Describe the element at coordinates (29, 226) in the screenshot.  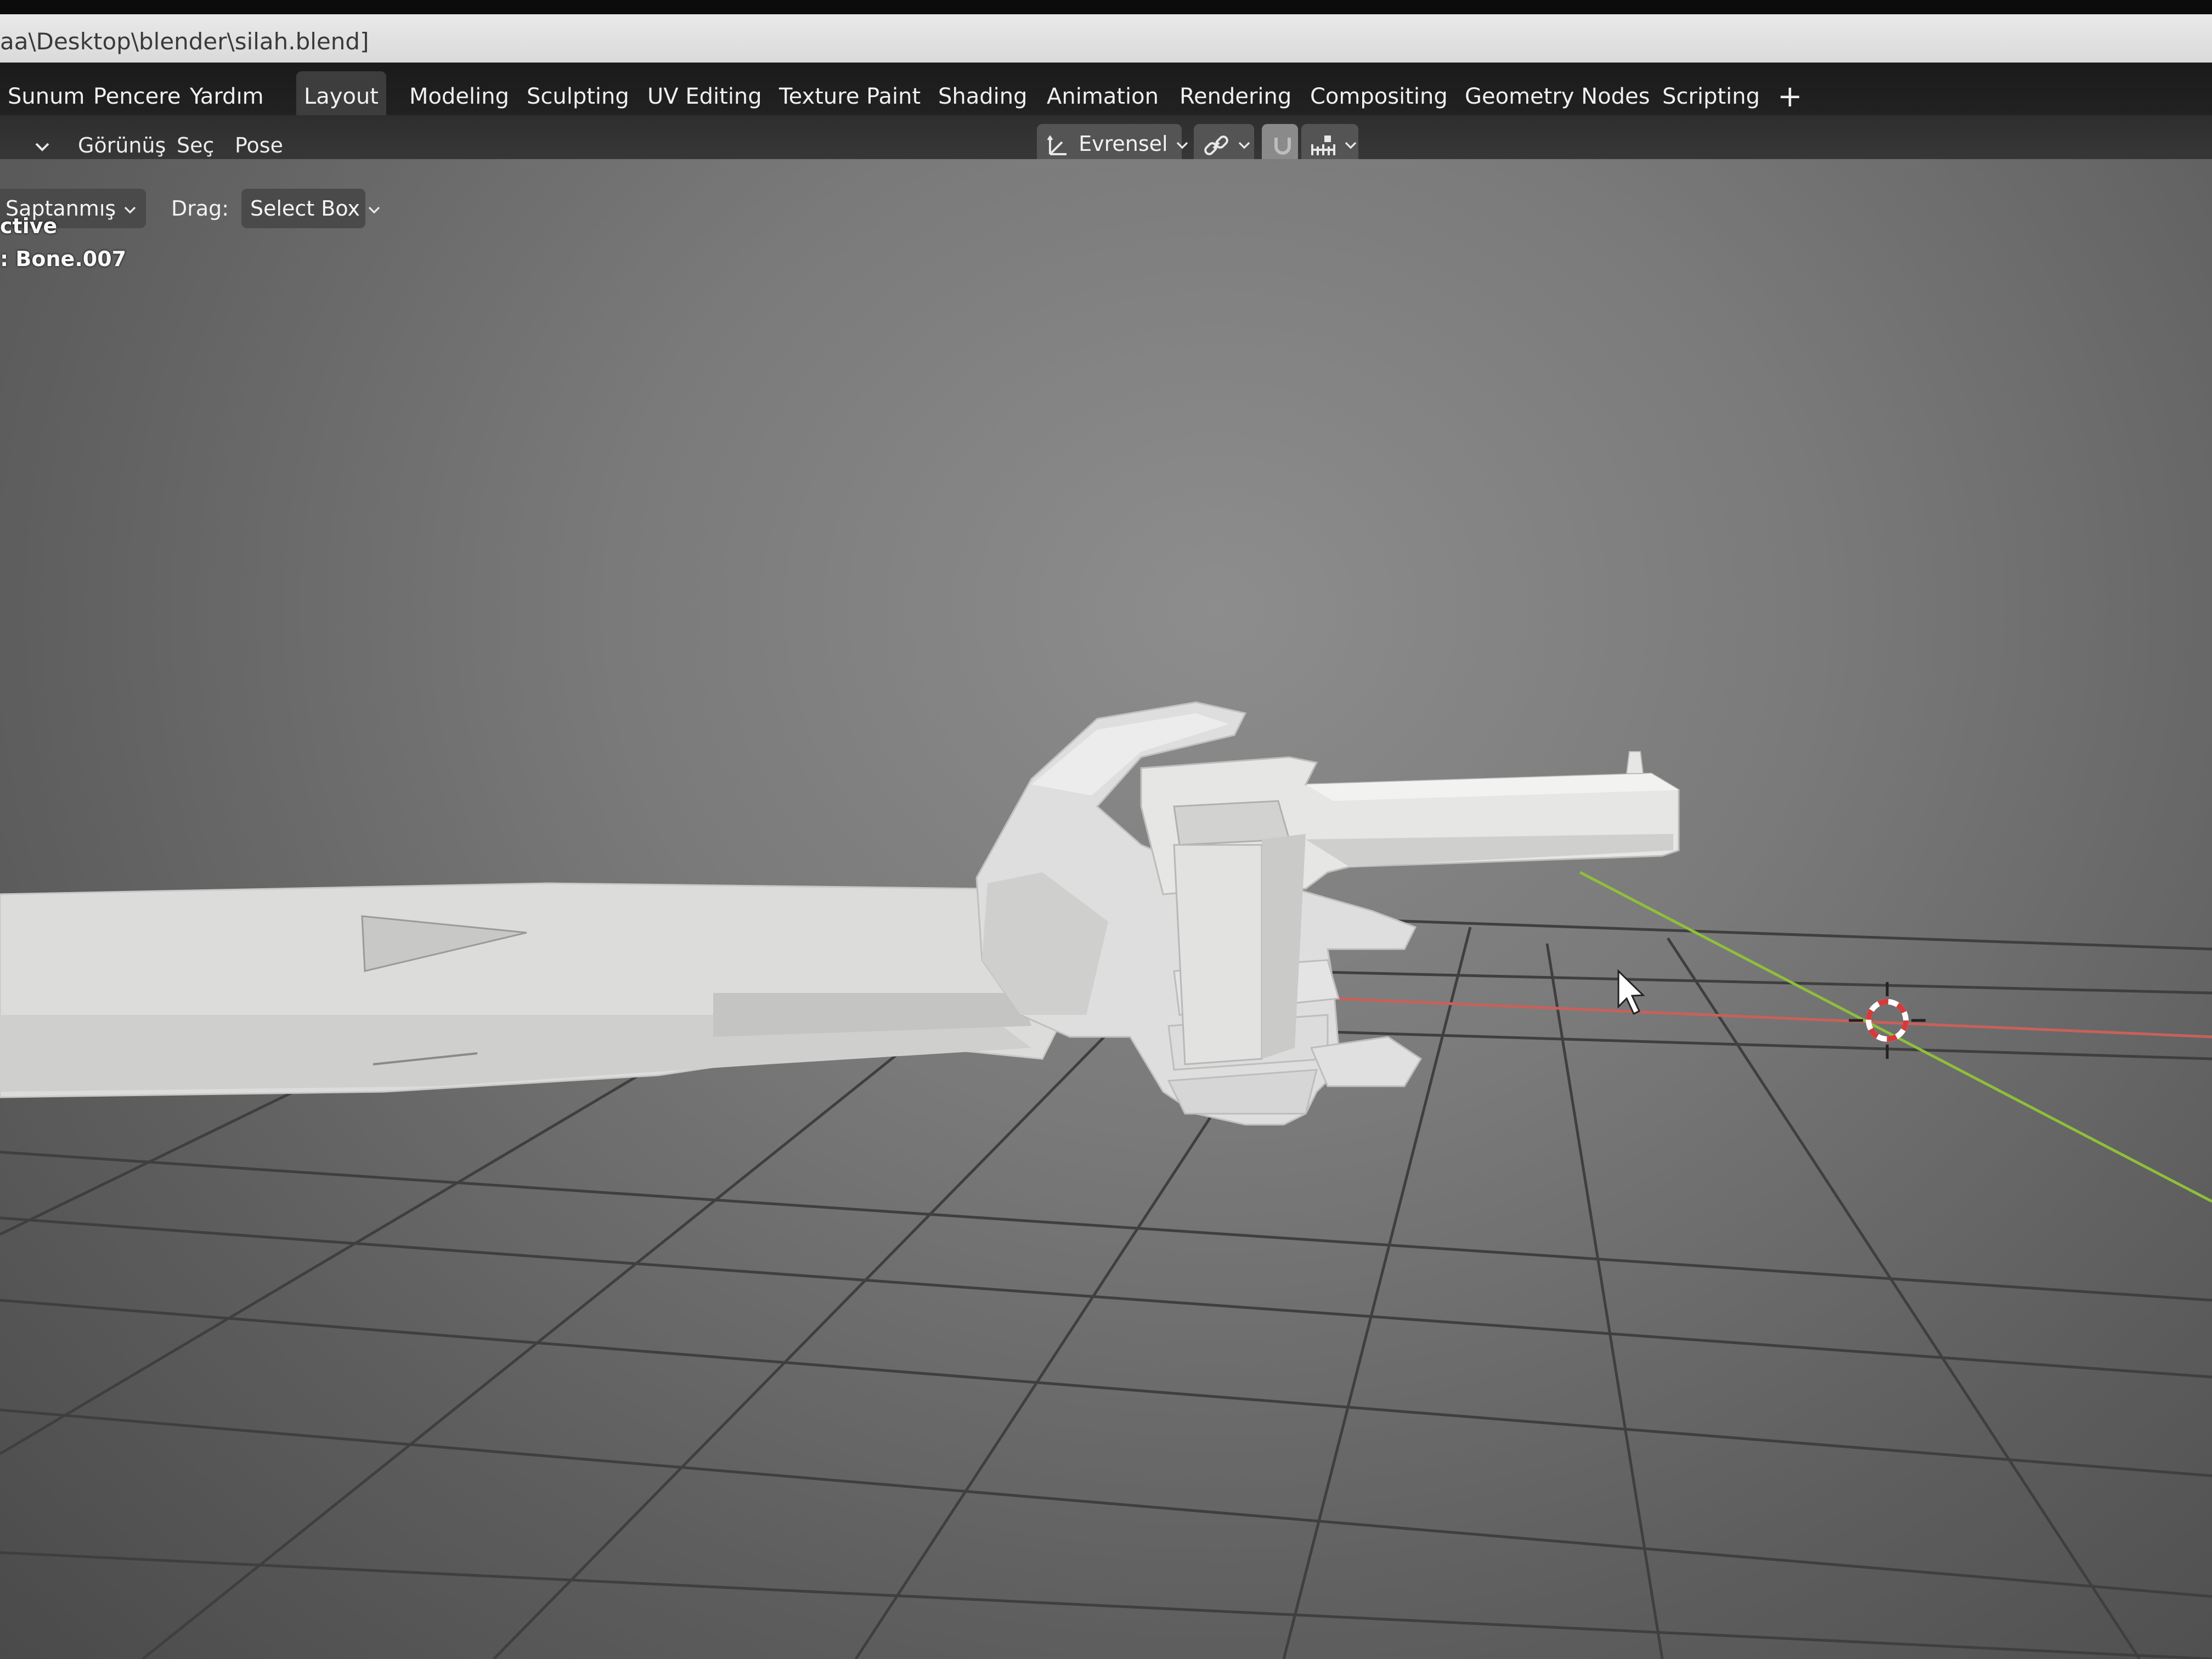
I see `viewport-mode-text: ctive` at that location.